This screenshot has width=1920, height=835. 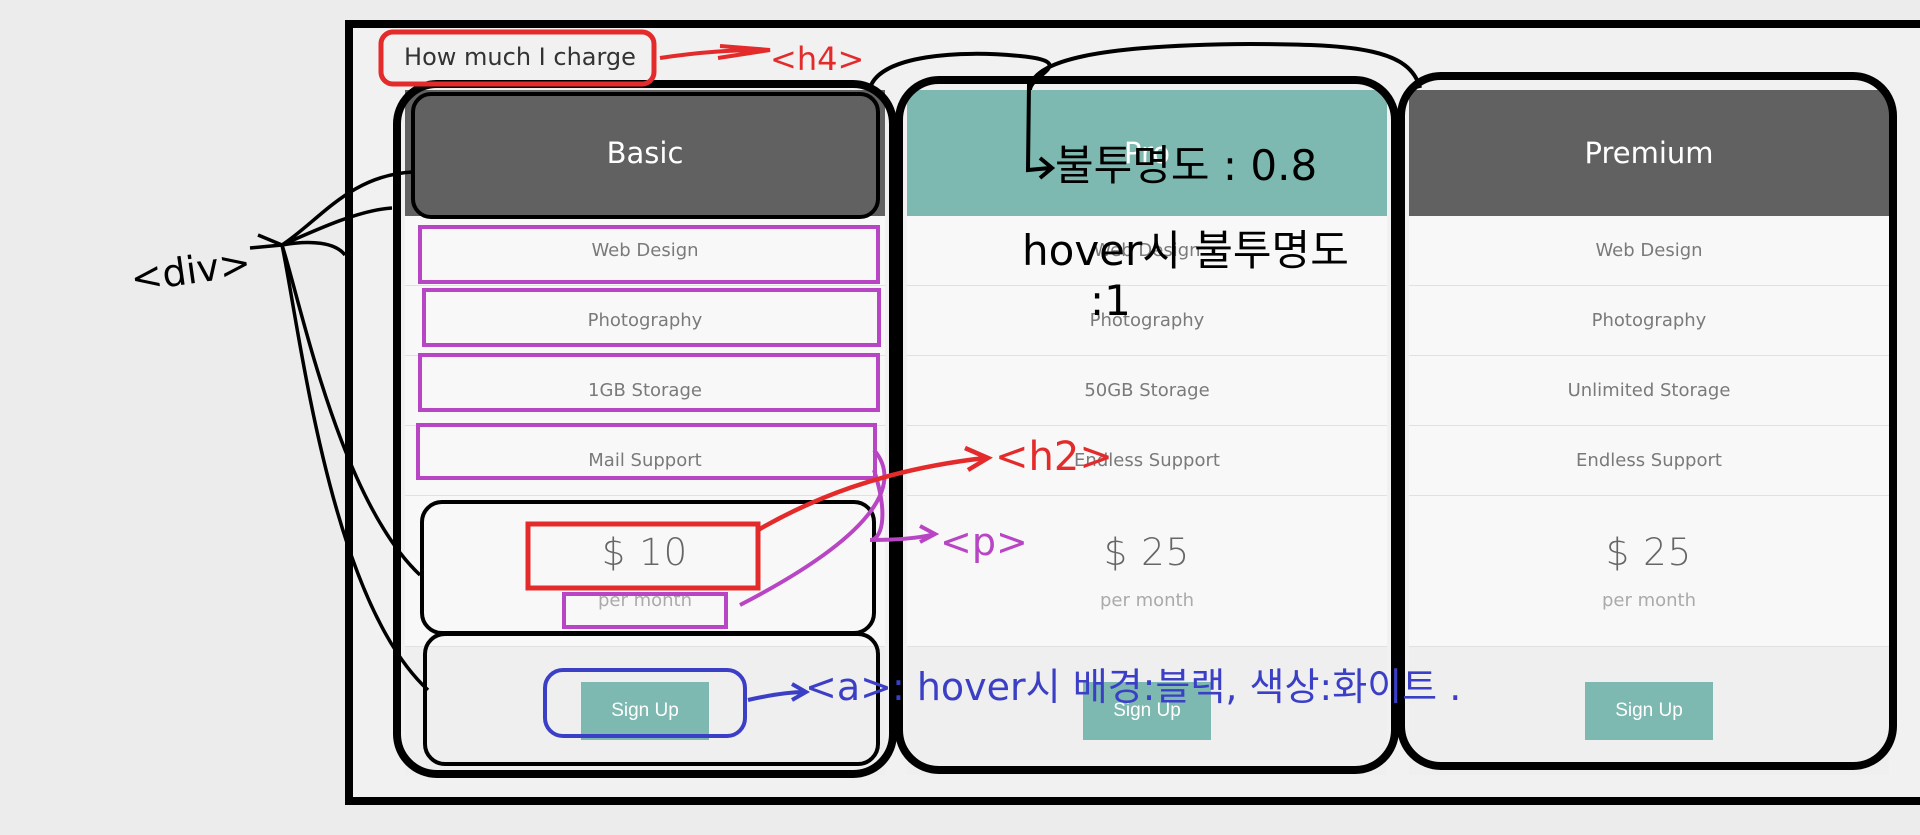 What do you see at coordinates (1649, 391) in the screenshot?
I see `feature-item: Unlimited Storage` at bounding box center [1649, 391].